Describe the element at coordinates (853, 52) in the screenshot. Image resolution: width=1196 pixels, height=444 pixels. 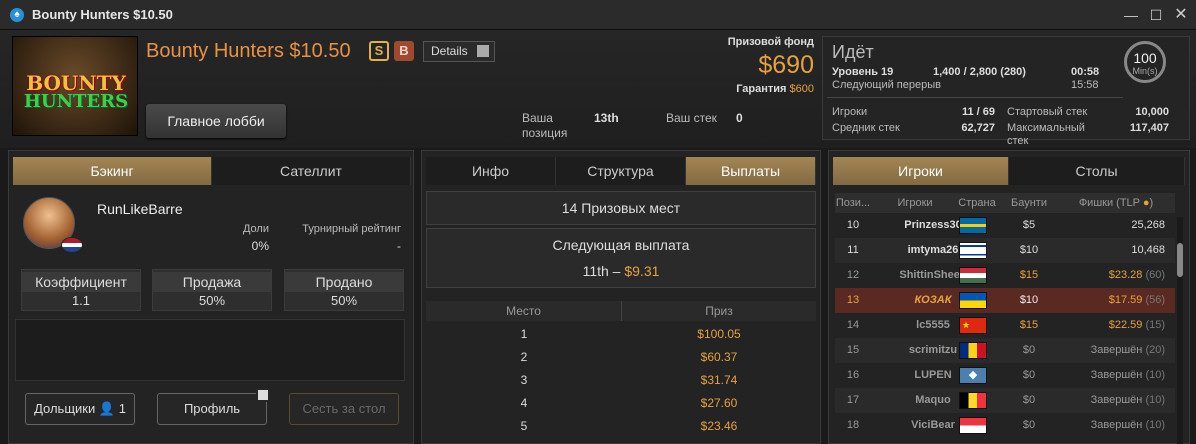
I see `tournament-state: Идёт` at that location.